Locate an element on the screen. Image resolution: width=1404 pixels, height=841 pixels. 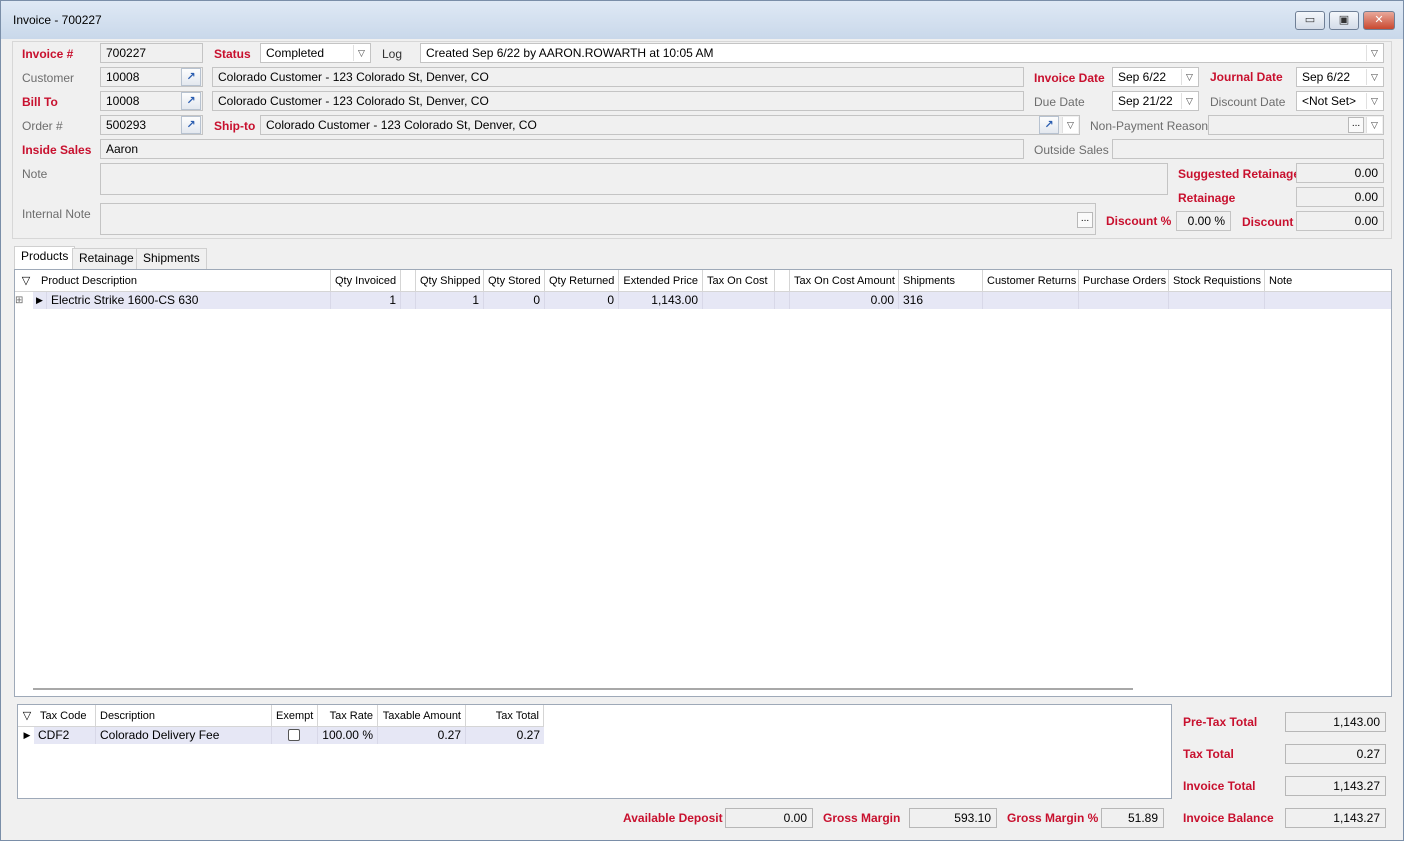
status-select: Completed ▽ is located at coordinates (315, 53).